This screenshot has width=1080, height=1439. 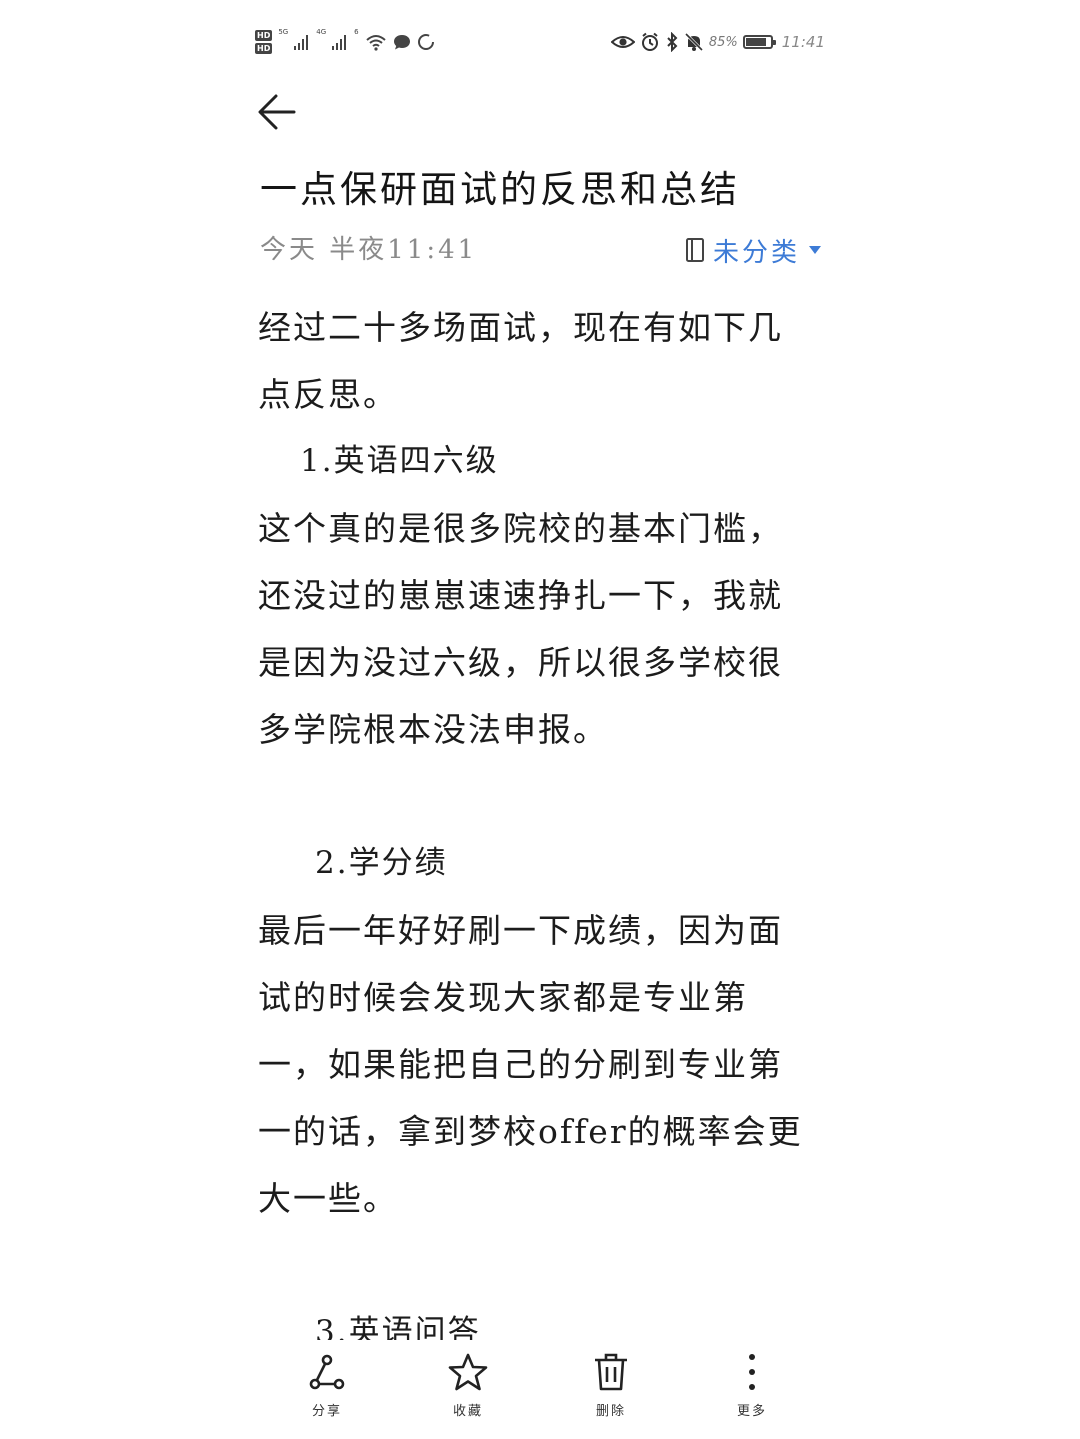 What do you see at coordinates (611, 1394) in the screenshot?
I see `delete-button: 删除` at bounding box center [611, 1394].